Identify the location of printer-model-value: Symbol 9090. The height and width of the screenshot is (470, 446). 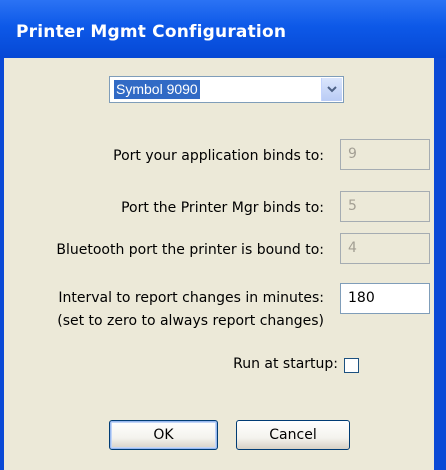
(157, 89).